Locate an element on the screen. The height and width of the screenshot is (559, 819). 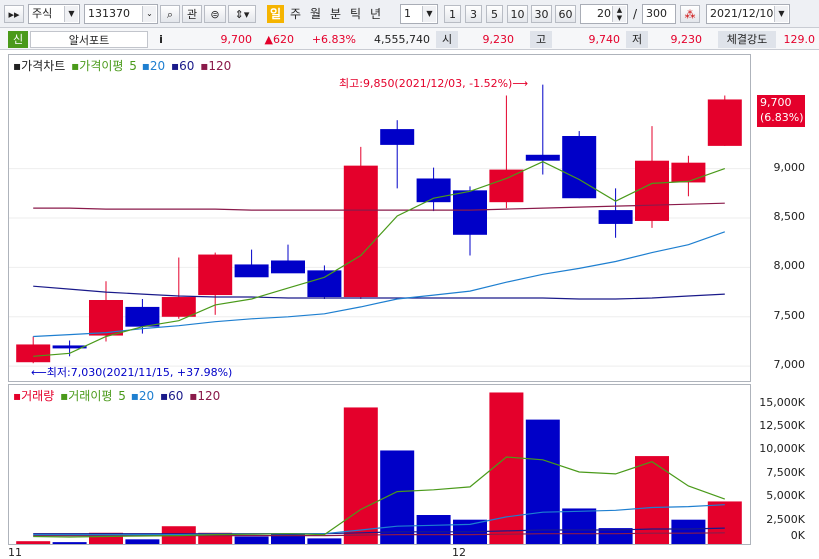
date-picker: 2021/12/10 ▼ is located at coordinates (748, 14).